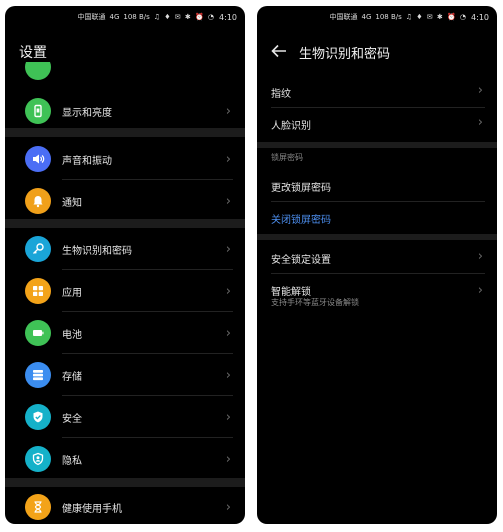  I want to click on security-lock-settings-label: 安全锁定设置, so click(301, 260).